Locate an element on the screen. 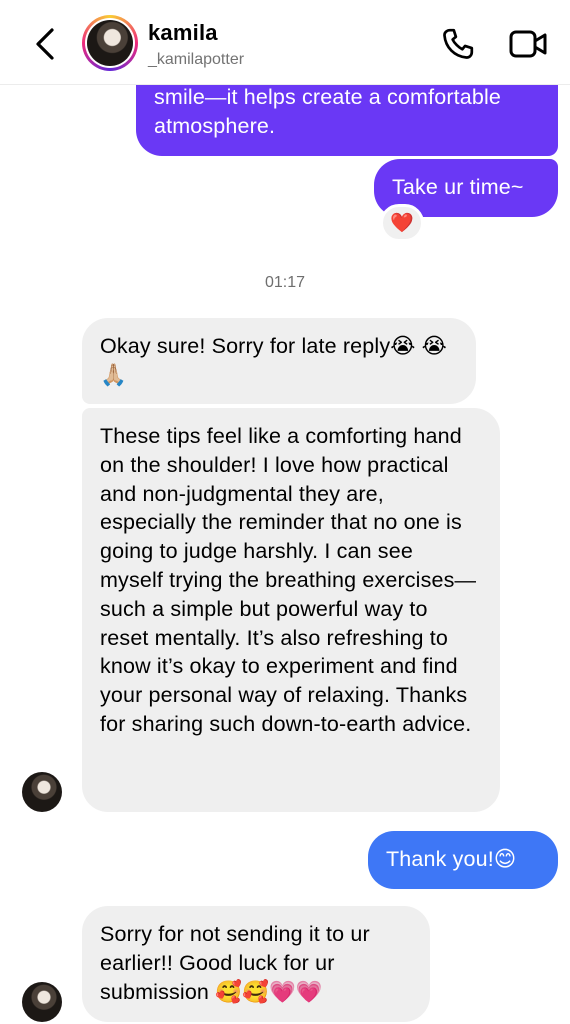  avatar is located at coordinates (110, 43).